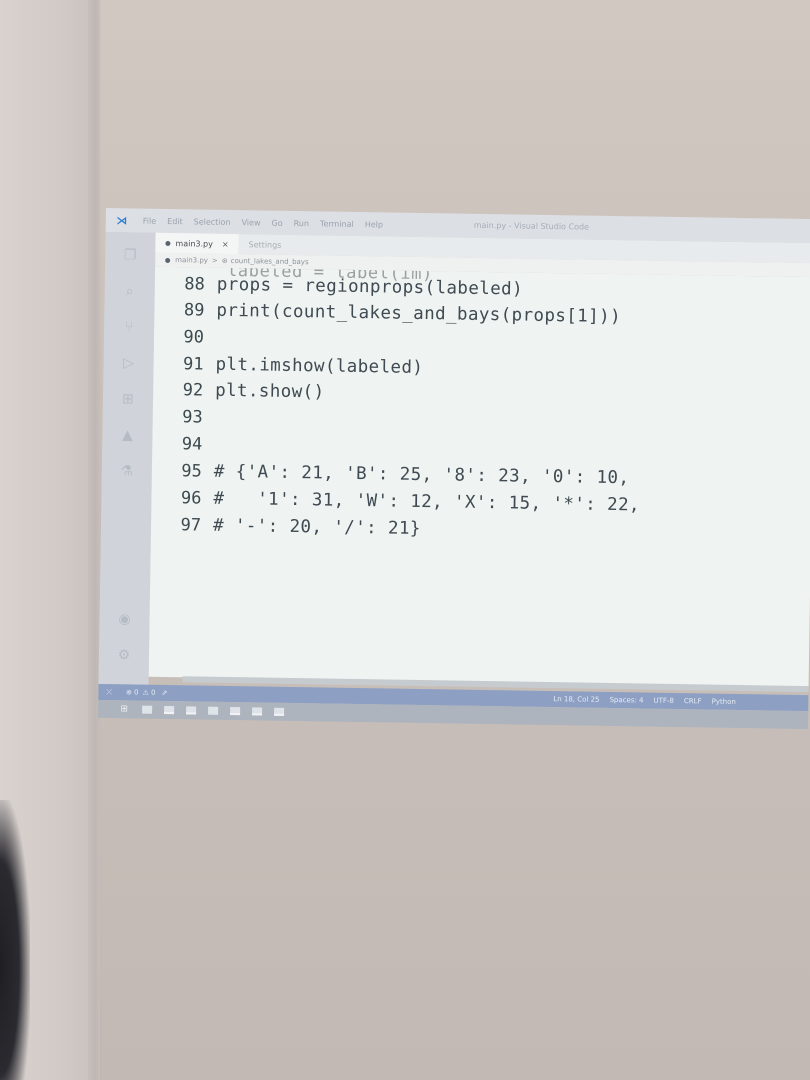  Describe the element at coordinates (224, 260) in the screenshot. I see `function-symbol-icon: ⊛` at that location.